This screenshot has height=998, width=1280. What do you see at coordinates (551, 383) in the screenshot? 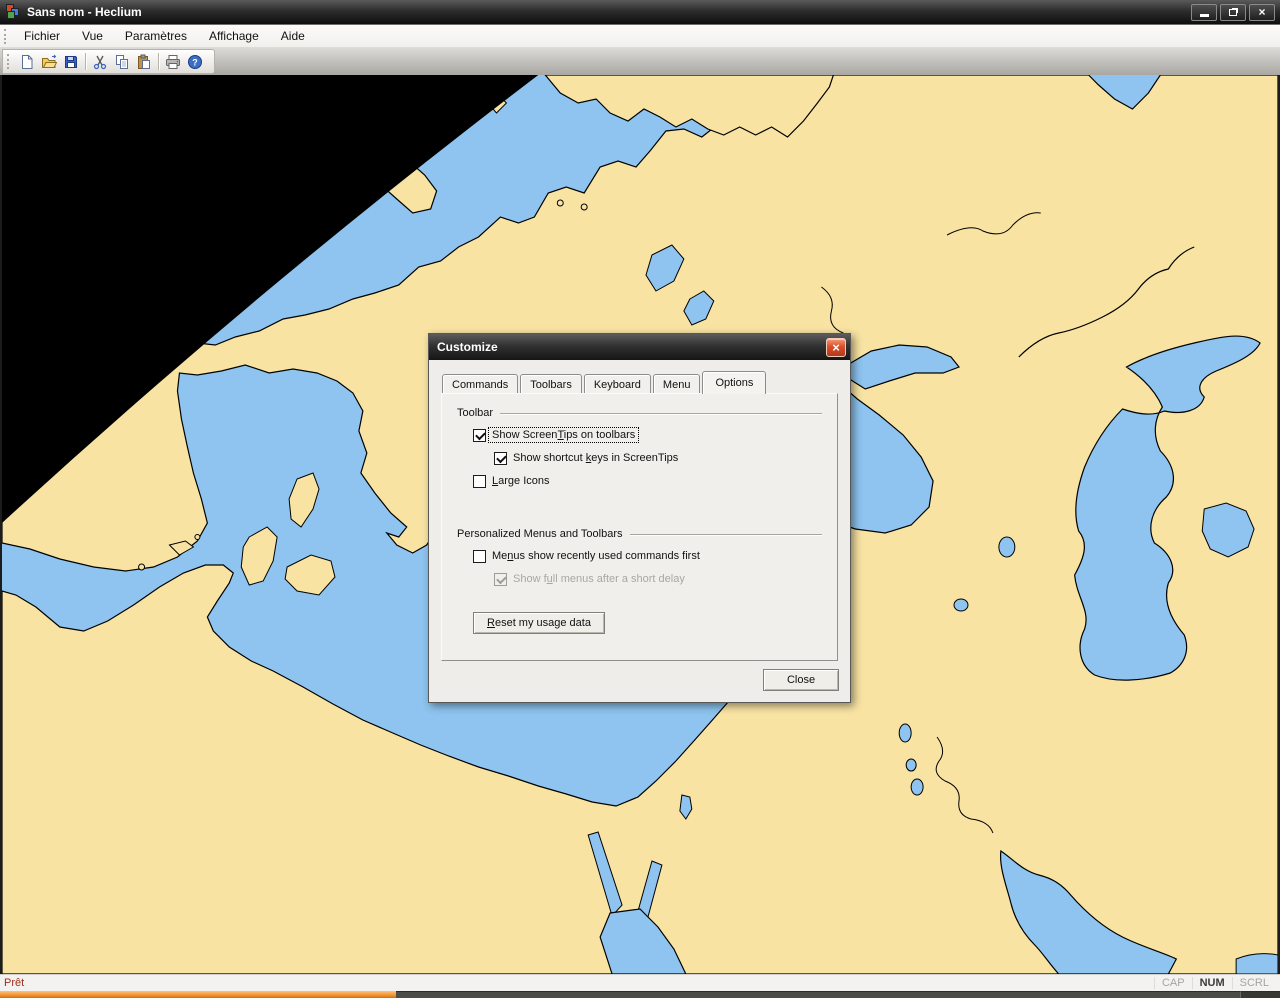
I see `tab-toolbars: Toolbars` at bounding box center [551, 383].